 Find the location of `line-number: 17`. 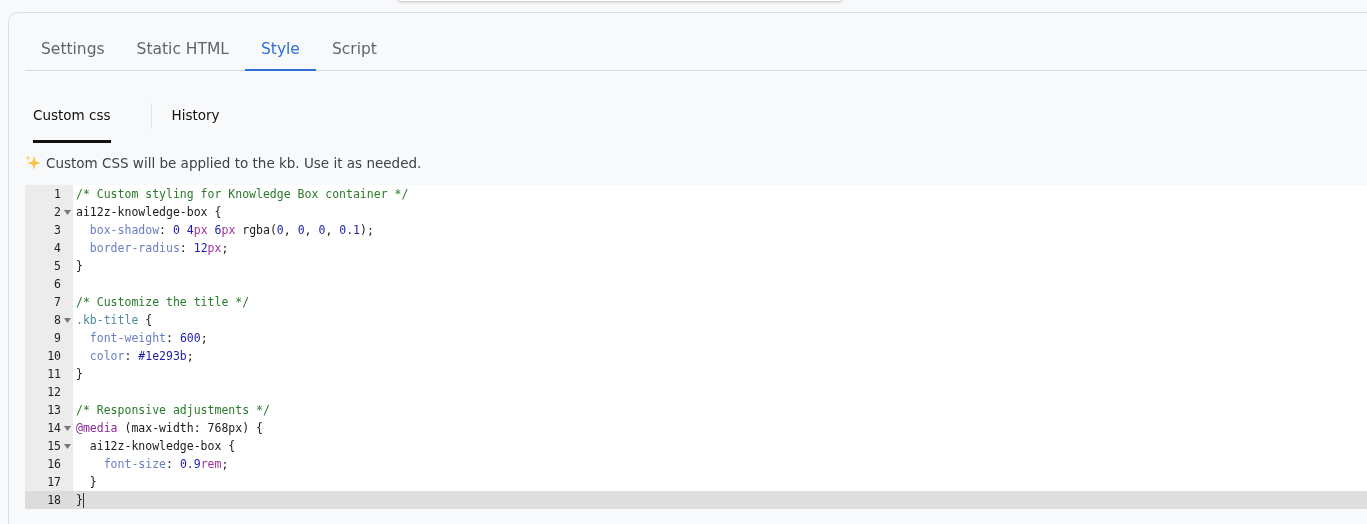

line-number: 17 is located at coordinates (54, 482).